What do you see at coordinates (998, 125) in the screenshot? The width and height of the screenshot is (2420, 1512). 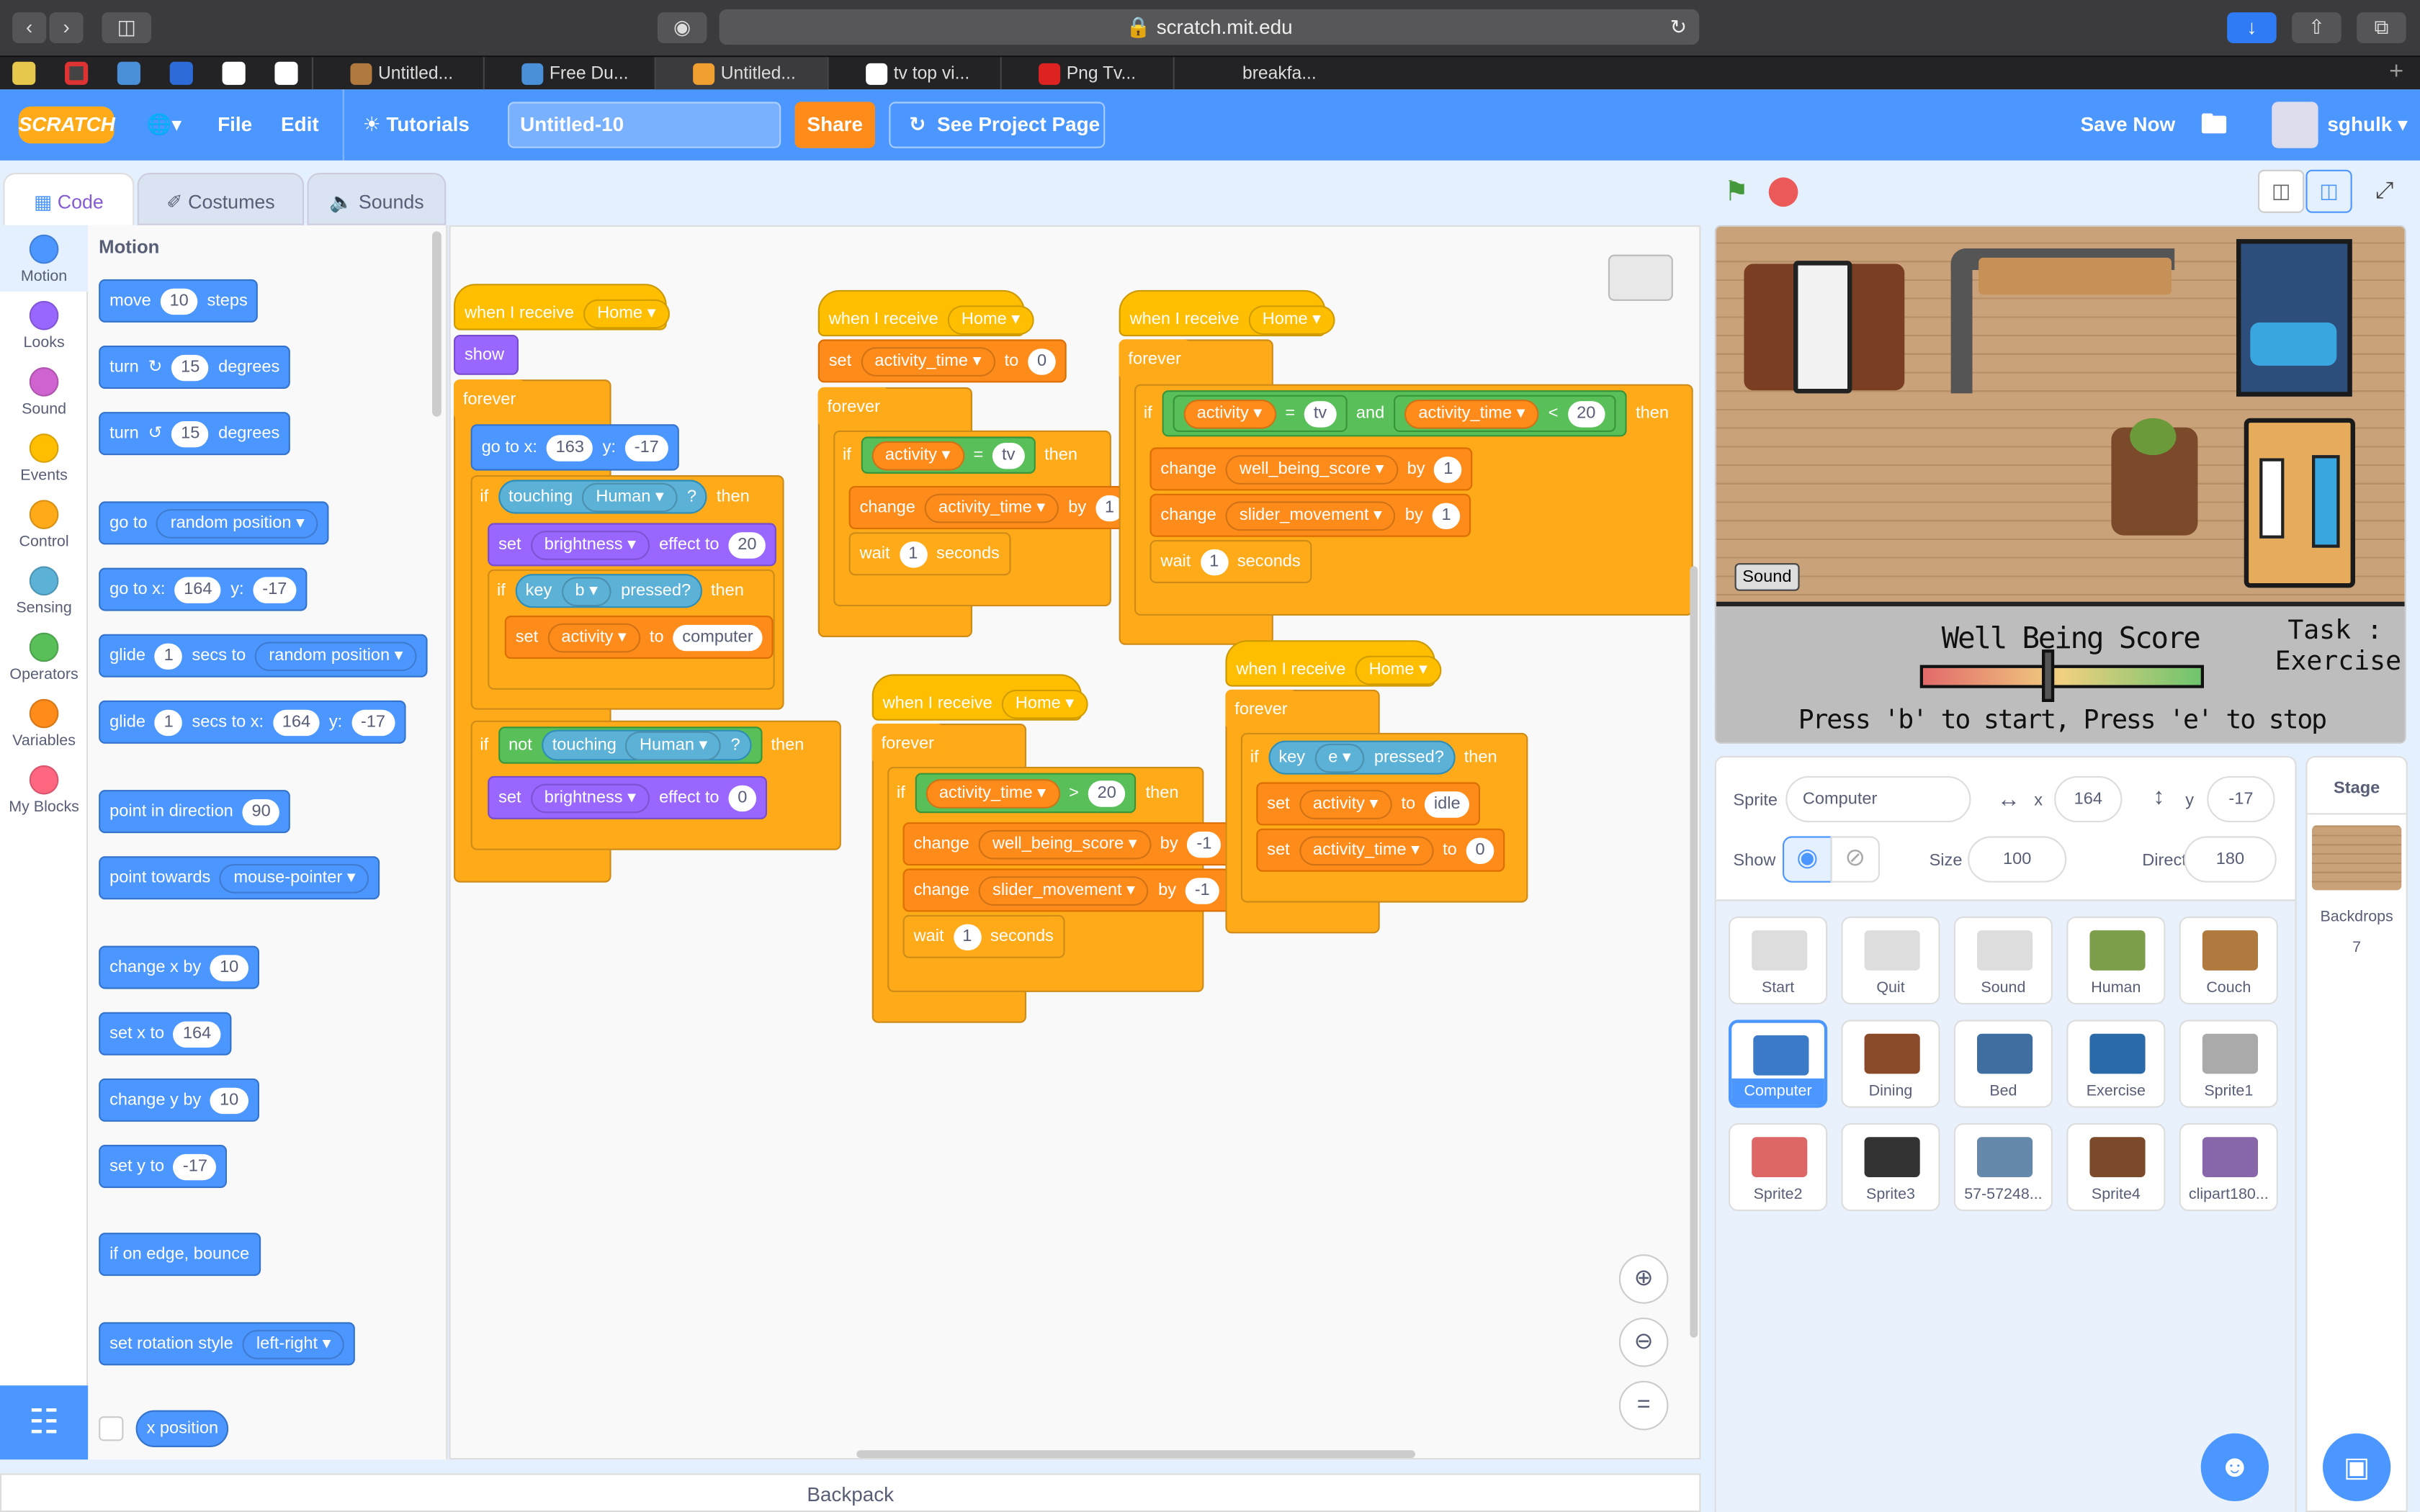 I see `see-project-page-button: ↻ See Project Page` at bounding box center [998, 125].